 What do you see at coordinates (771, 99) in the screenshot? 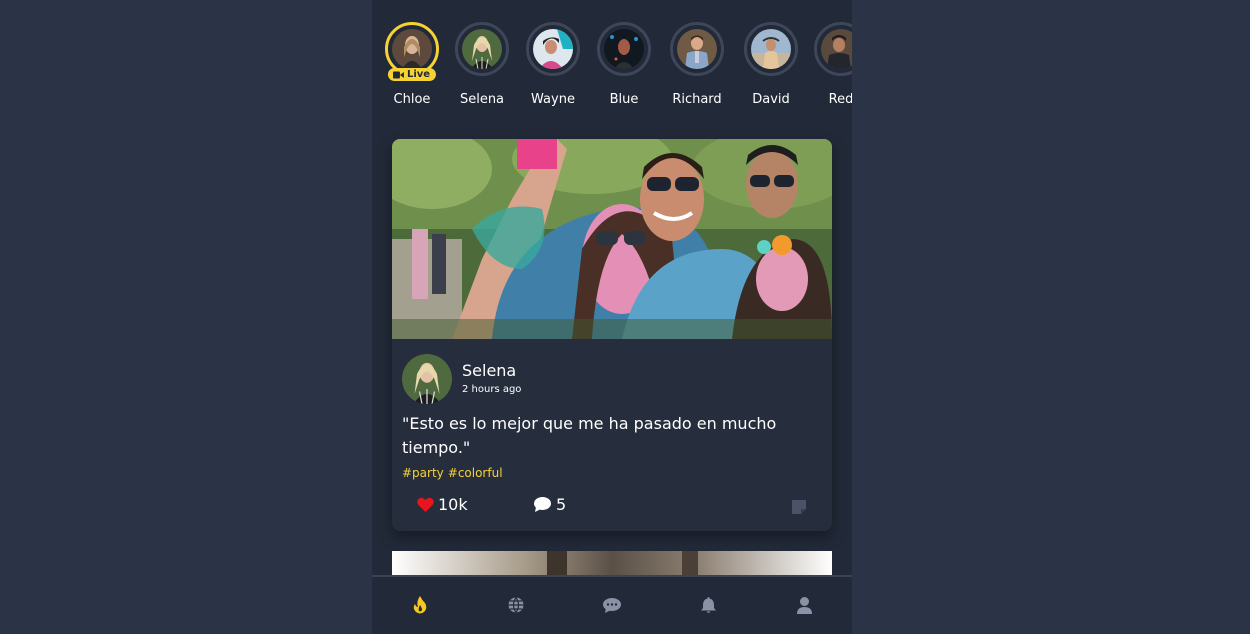
I see `story-name: David` at bounding box center [771, 99].